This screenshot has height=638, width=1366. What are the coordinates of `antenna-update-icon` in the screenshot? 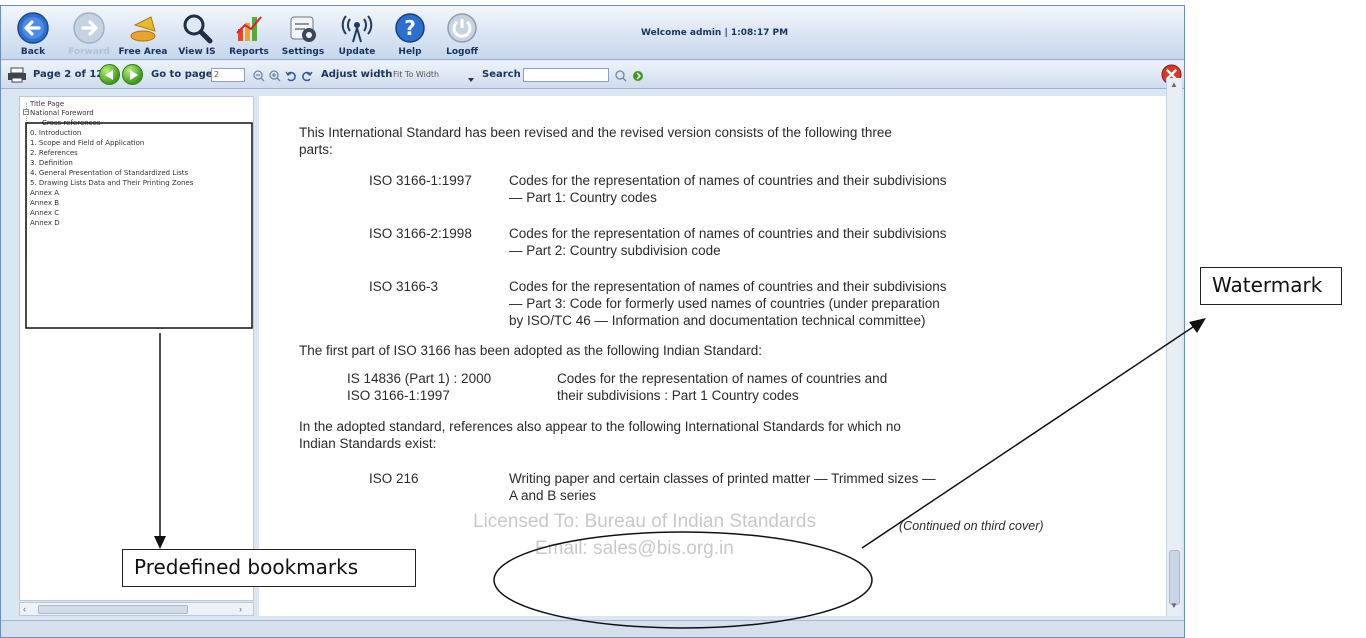 It's located at (357, 28).